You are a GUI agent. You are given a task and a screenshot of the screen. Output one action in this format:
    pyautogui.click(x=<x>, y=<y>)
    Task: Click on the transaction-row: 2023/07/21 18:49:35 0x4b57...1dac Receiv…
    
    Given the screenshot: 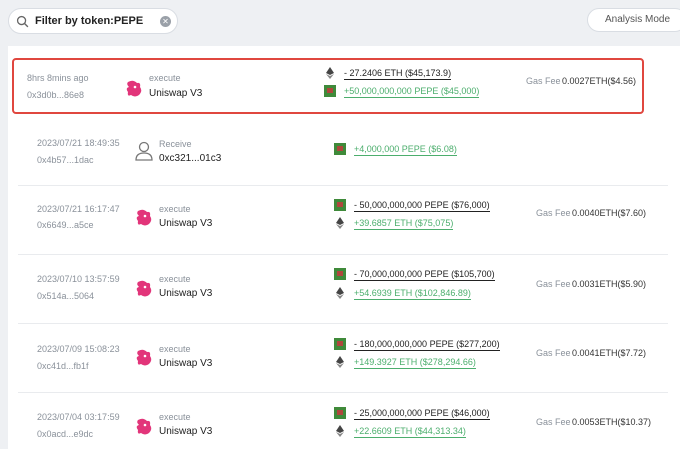 What is the action you would take?
    pyautogui.click(x=343, y=152)
    